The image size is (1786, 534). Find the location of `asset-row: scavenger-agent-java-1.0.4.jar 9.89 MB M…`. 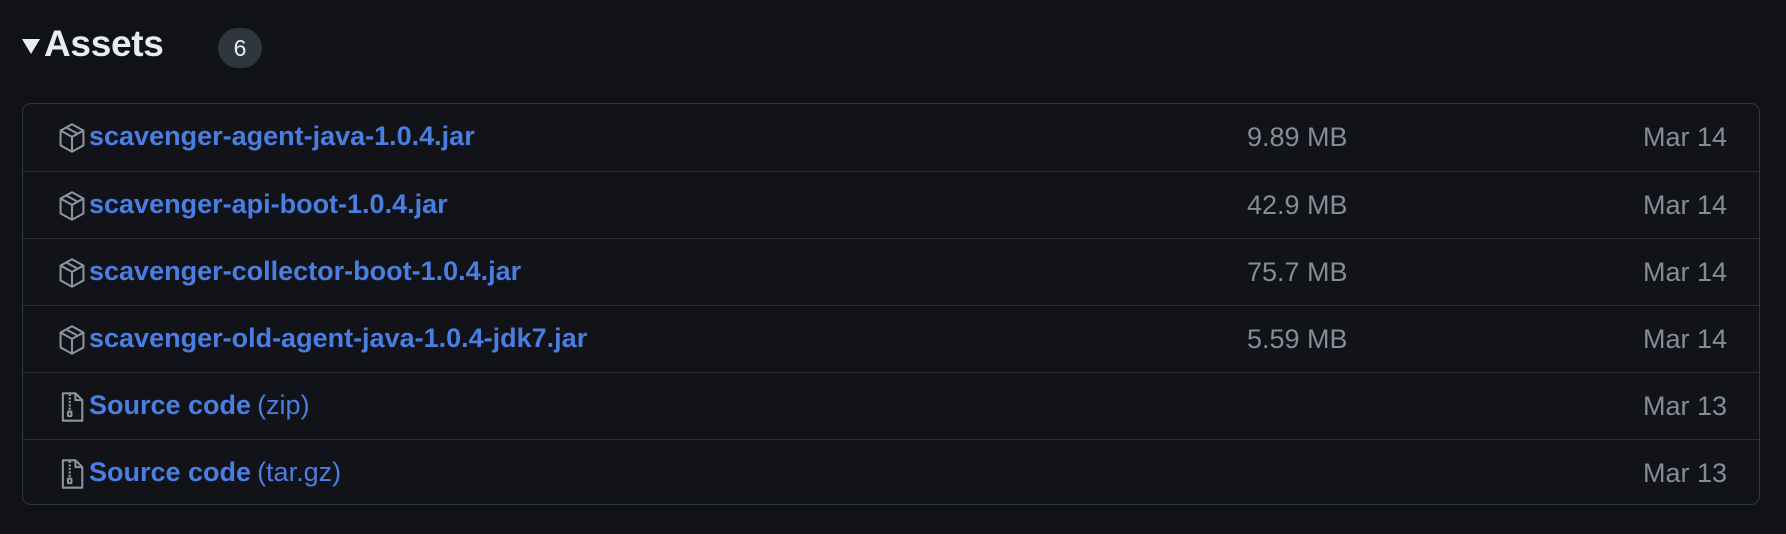

asset-row: scavenger-agent-java-1.0.4.jar 9.89 MB M… is located at coordinates (891, 137).